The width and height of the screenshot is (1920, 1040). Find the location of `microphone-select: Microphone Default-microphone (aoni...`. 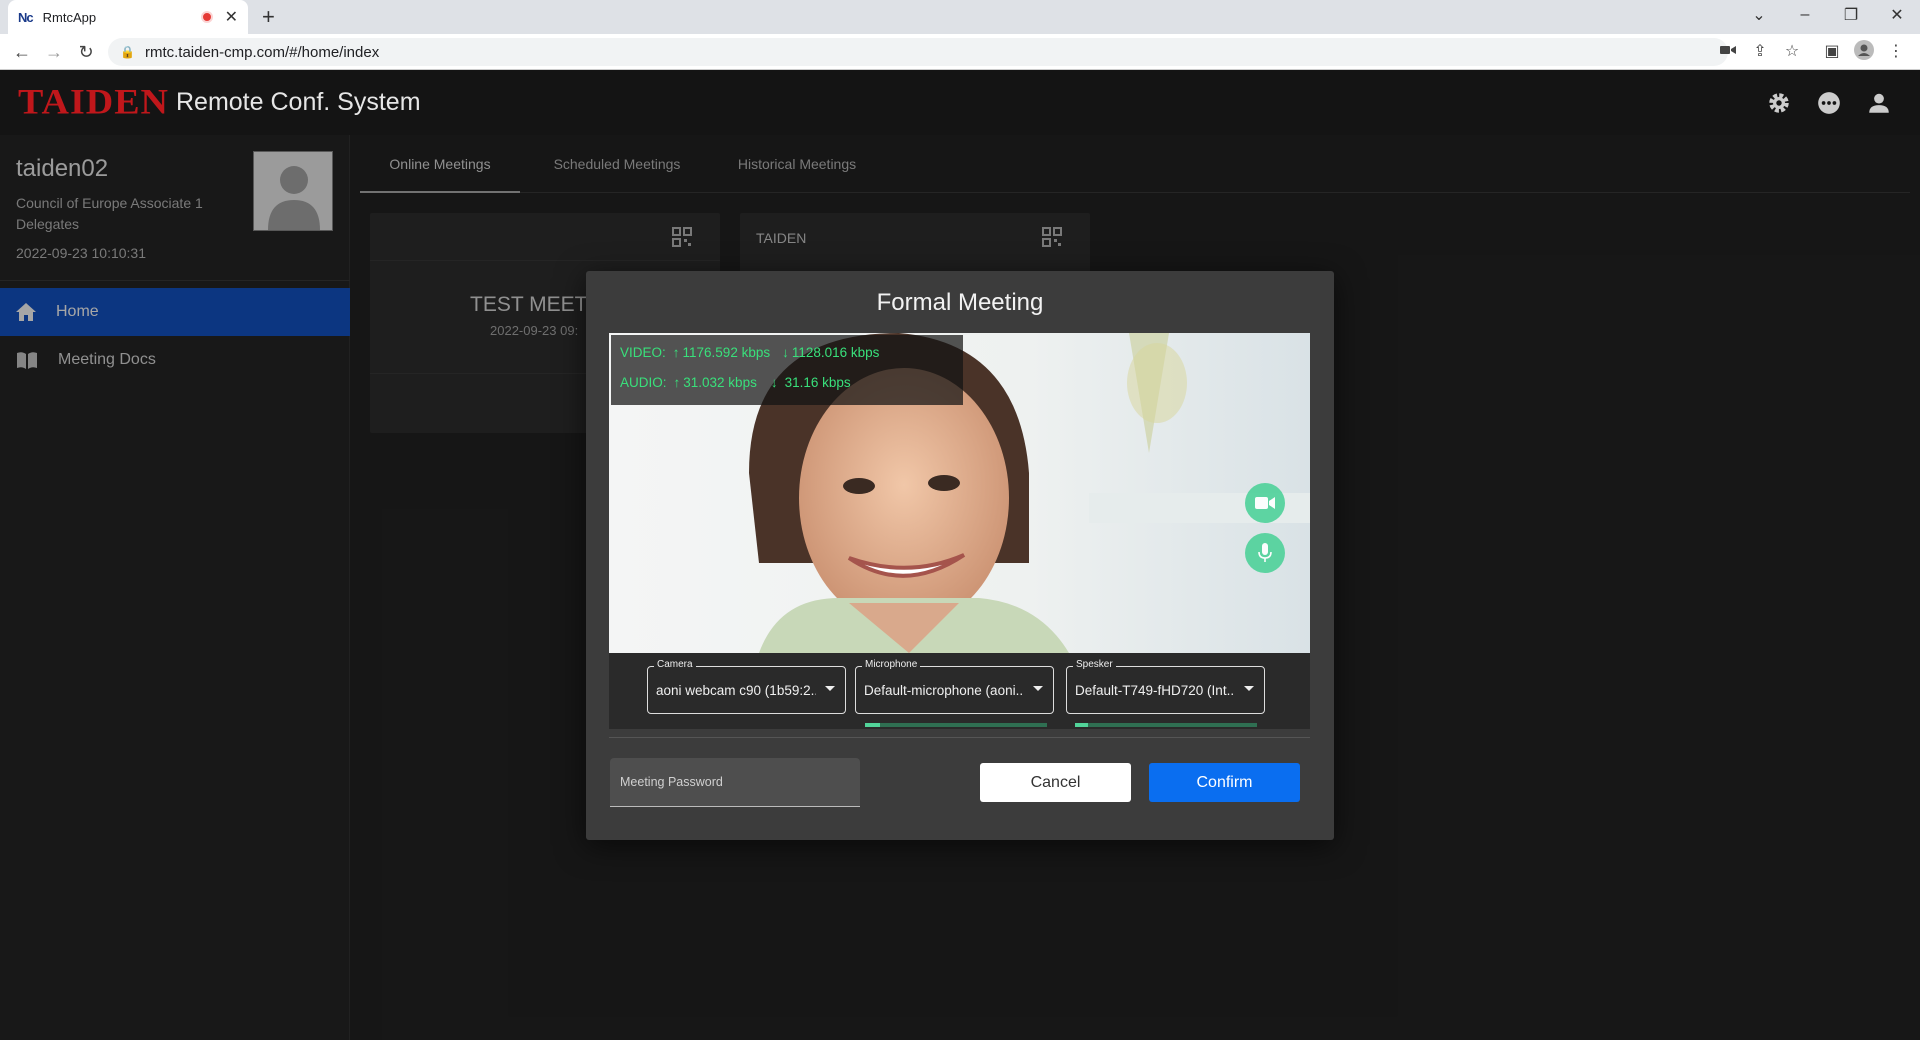

microphone-select: Microphone Default-microphone (aoni... is located at coordinates (954, 686).